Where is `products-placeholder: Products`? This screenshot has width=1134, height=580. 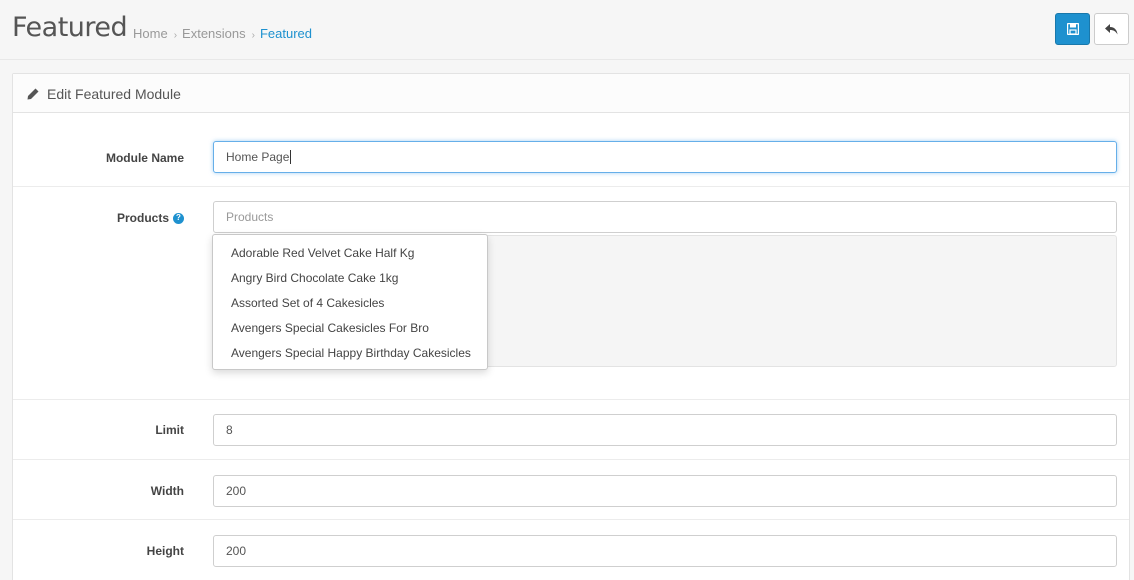
products-placeholder: Products is located at coordinates (250, 217).